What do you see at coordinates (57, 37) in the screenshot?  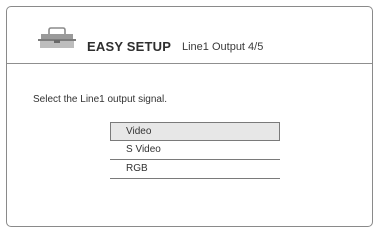 I see `toolbox-icon` at bounding box center [57, 37].